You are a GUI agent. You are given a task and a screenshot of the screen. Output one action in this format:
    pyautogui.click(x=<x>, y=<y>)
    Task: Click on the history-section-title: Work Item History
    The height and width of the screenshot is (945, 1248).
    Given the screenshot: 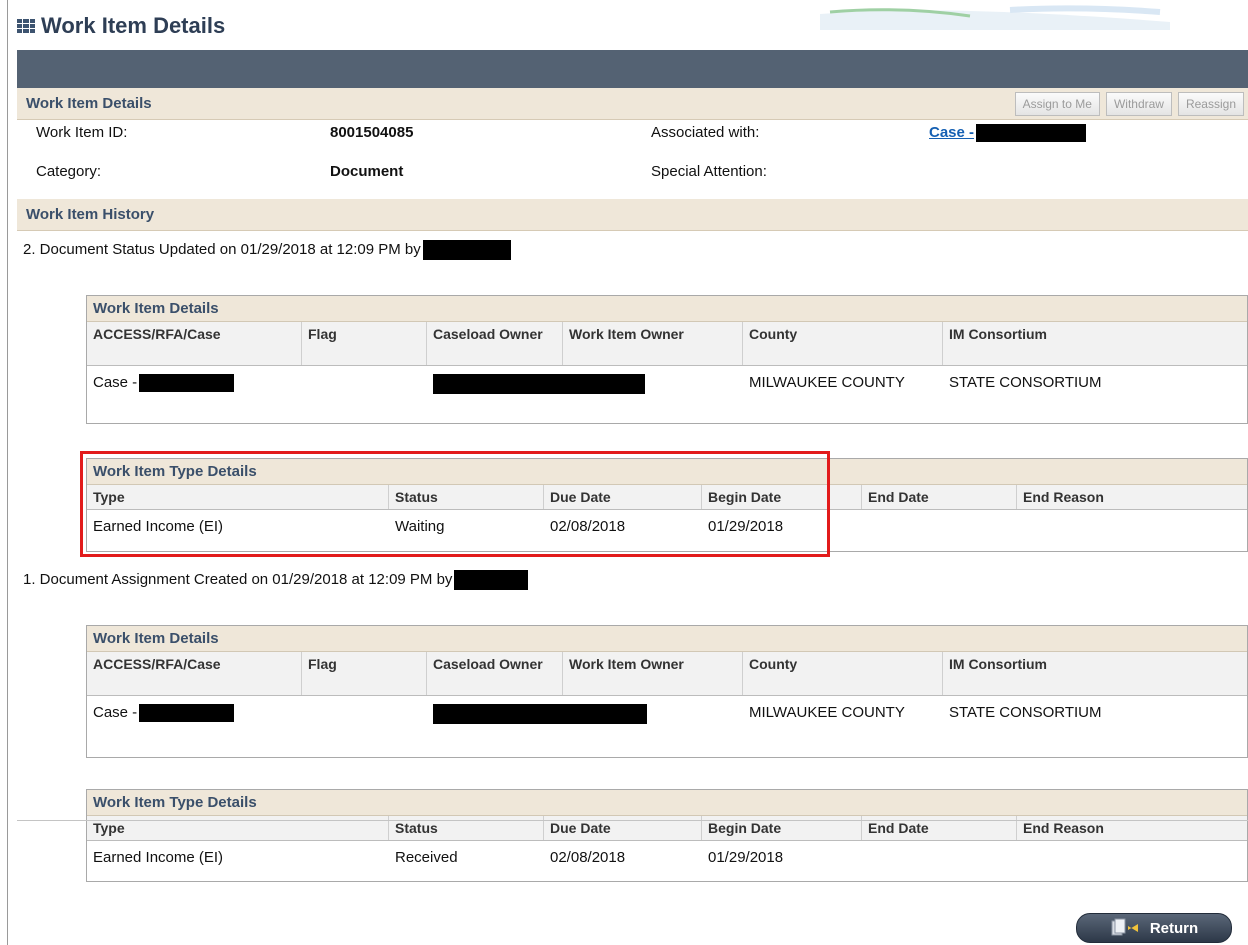 What is the action you would take?
    pyautogui.click(x=90, y=214)
    